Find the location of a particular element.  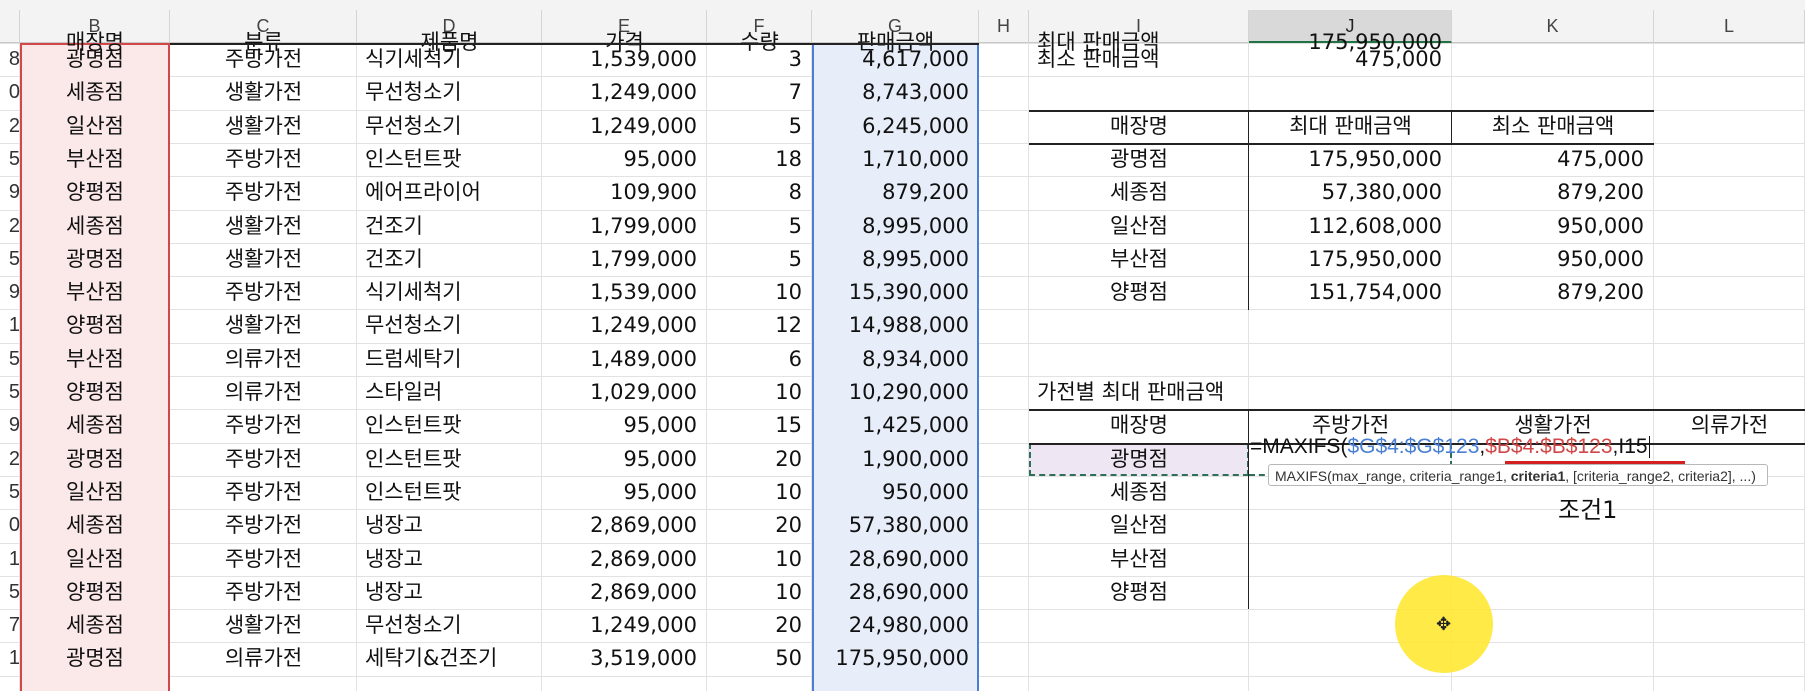

price-cell: 1,029,000 is located at coordinates (624, 392).